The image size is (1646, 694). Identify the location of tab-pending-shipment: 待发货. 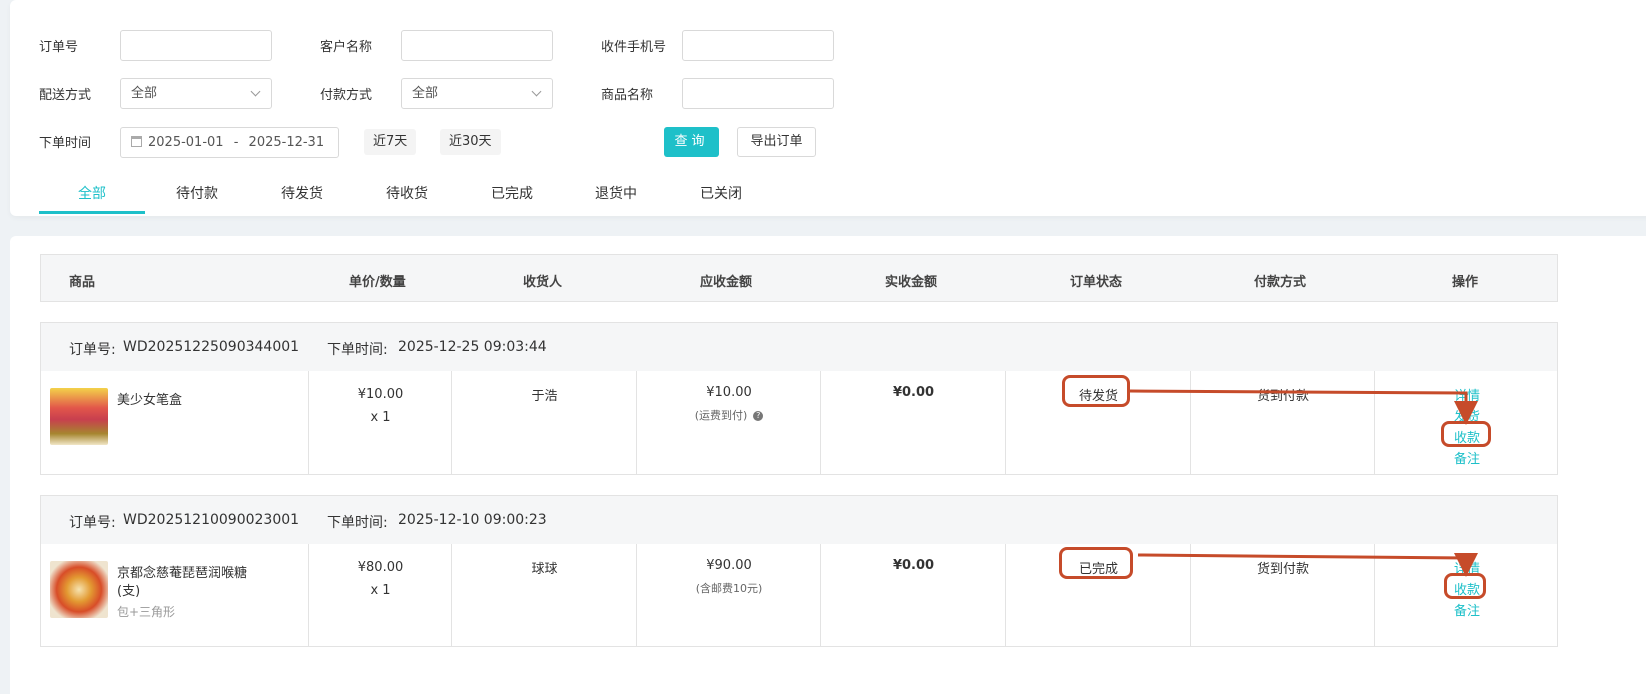
(302, 193).